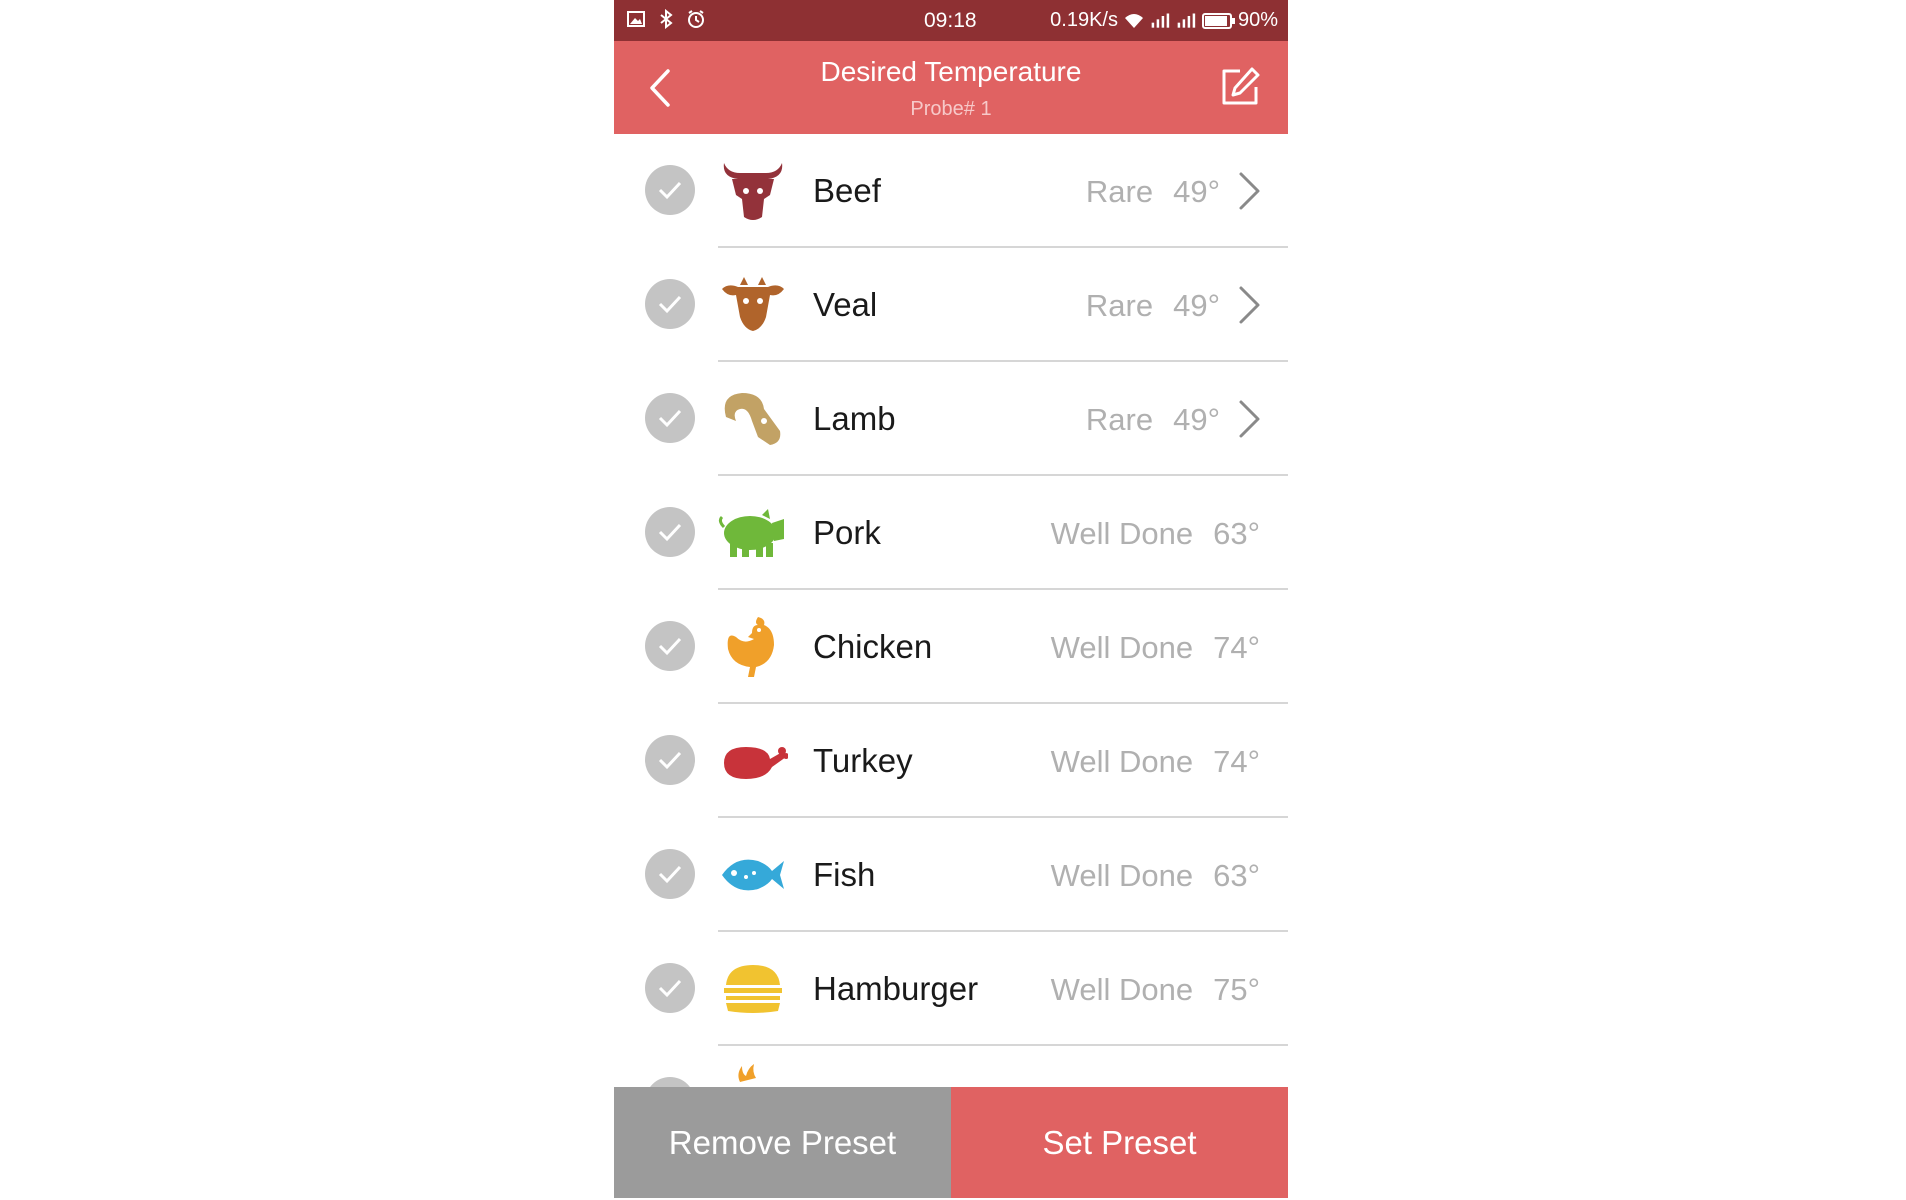 This screenshot has height=1200, width=1906. I want to click on item-preset: Well Done 75°, so click(1155, 990).